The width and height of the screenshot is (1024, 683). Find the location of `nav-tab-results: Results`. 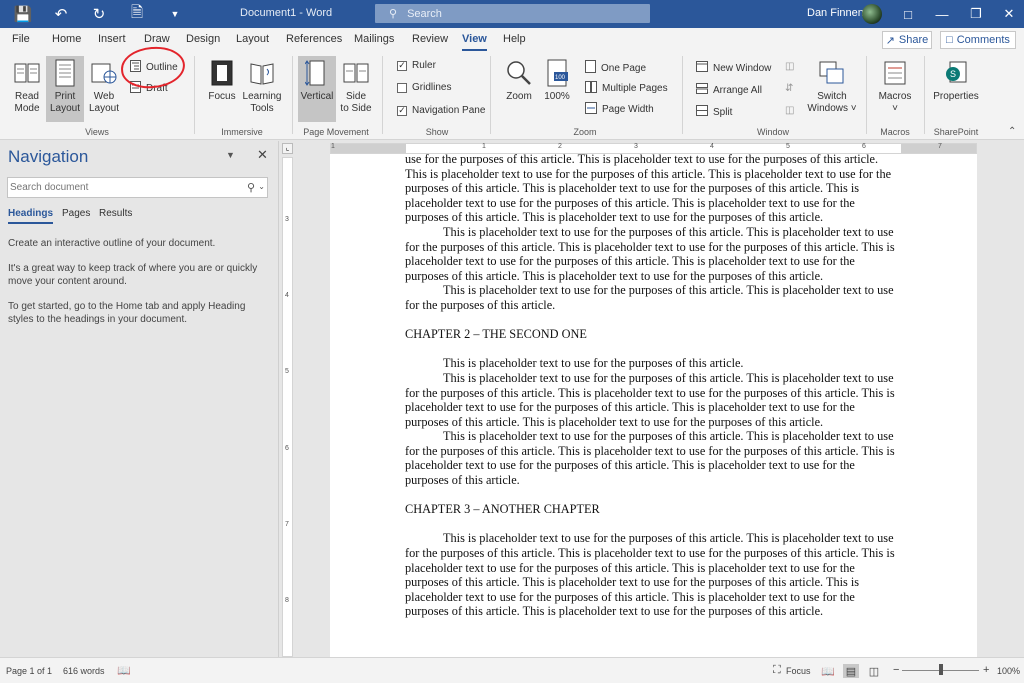

nav-tab-results: Results is located at coordinates (115, 213).